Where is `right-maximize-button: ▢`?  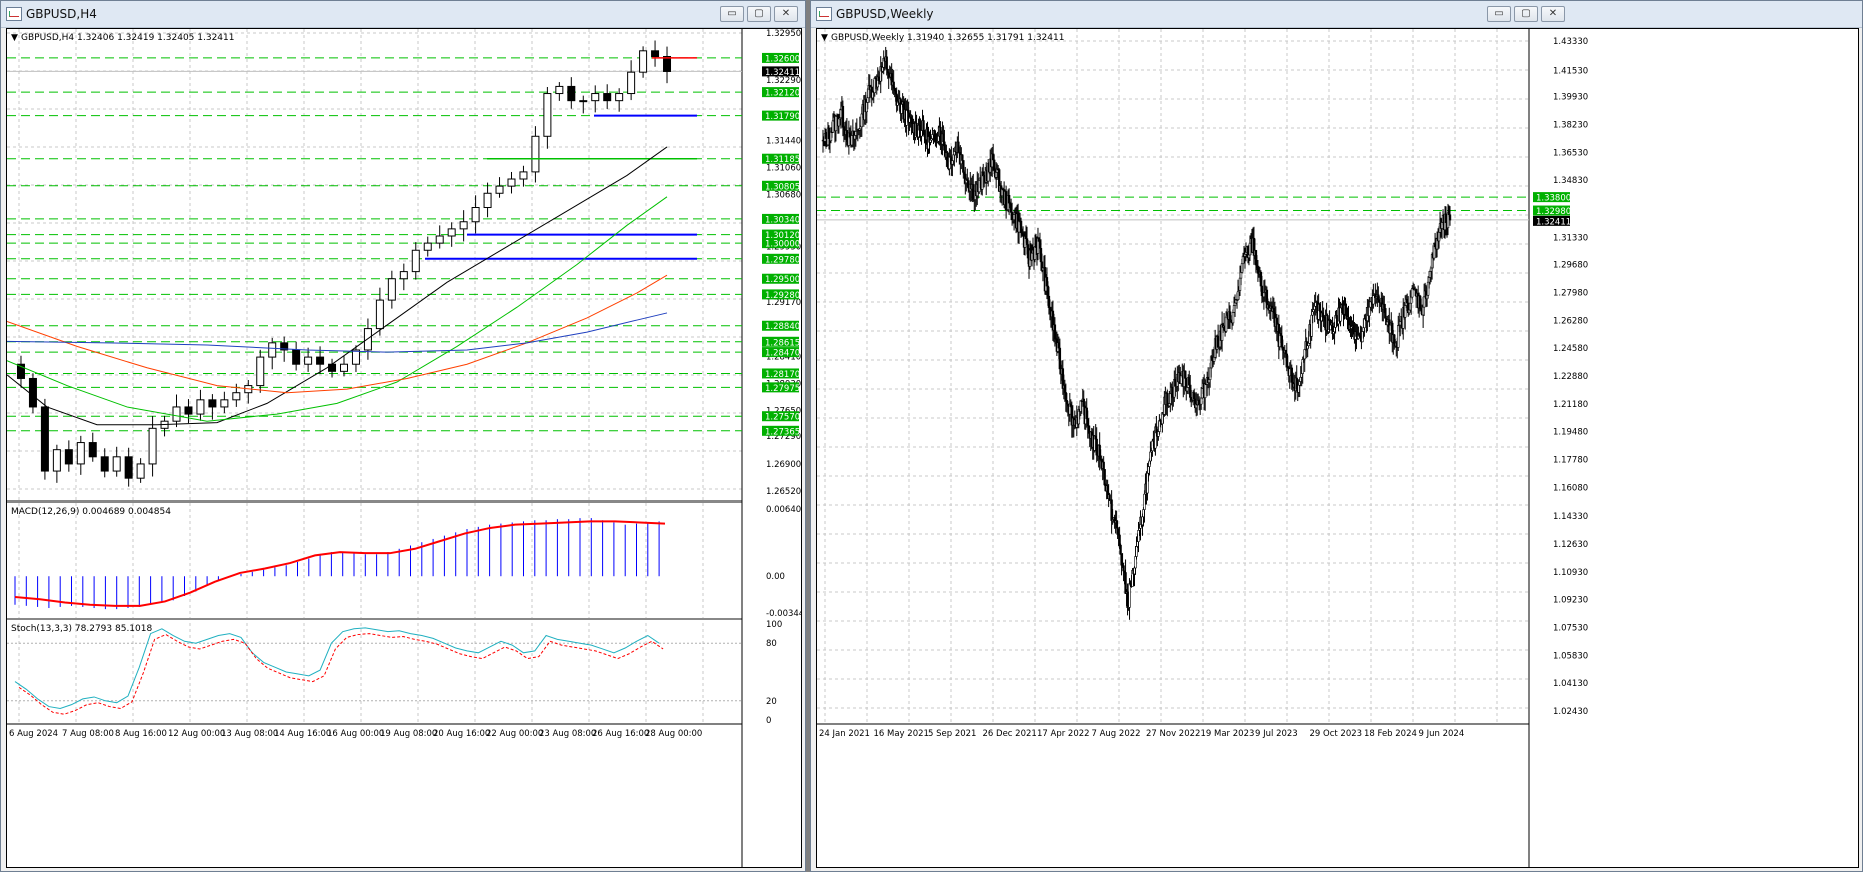 right-maximize-button: ▢ is located at coordinates (1526, 14).